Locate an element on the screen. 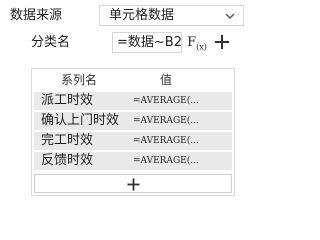 The image size is (320, 240). add-series-button is located at coordinates (133, 183).